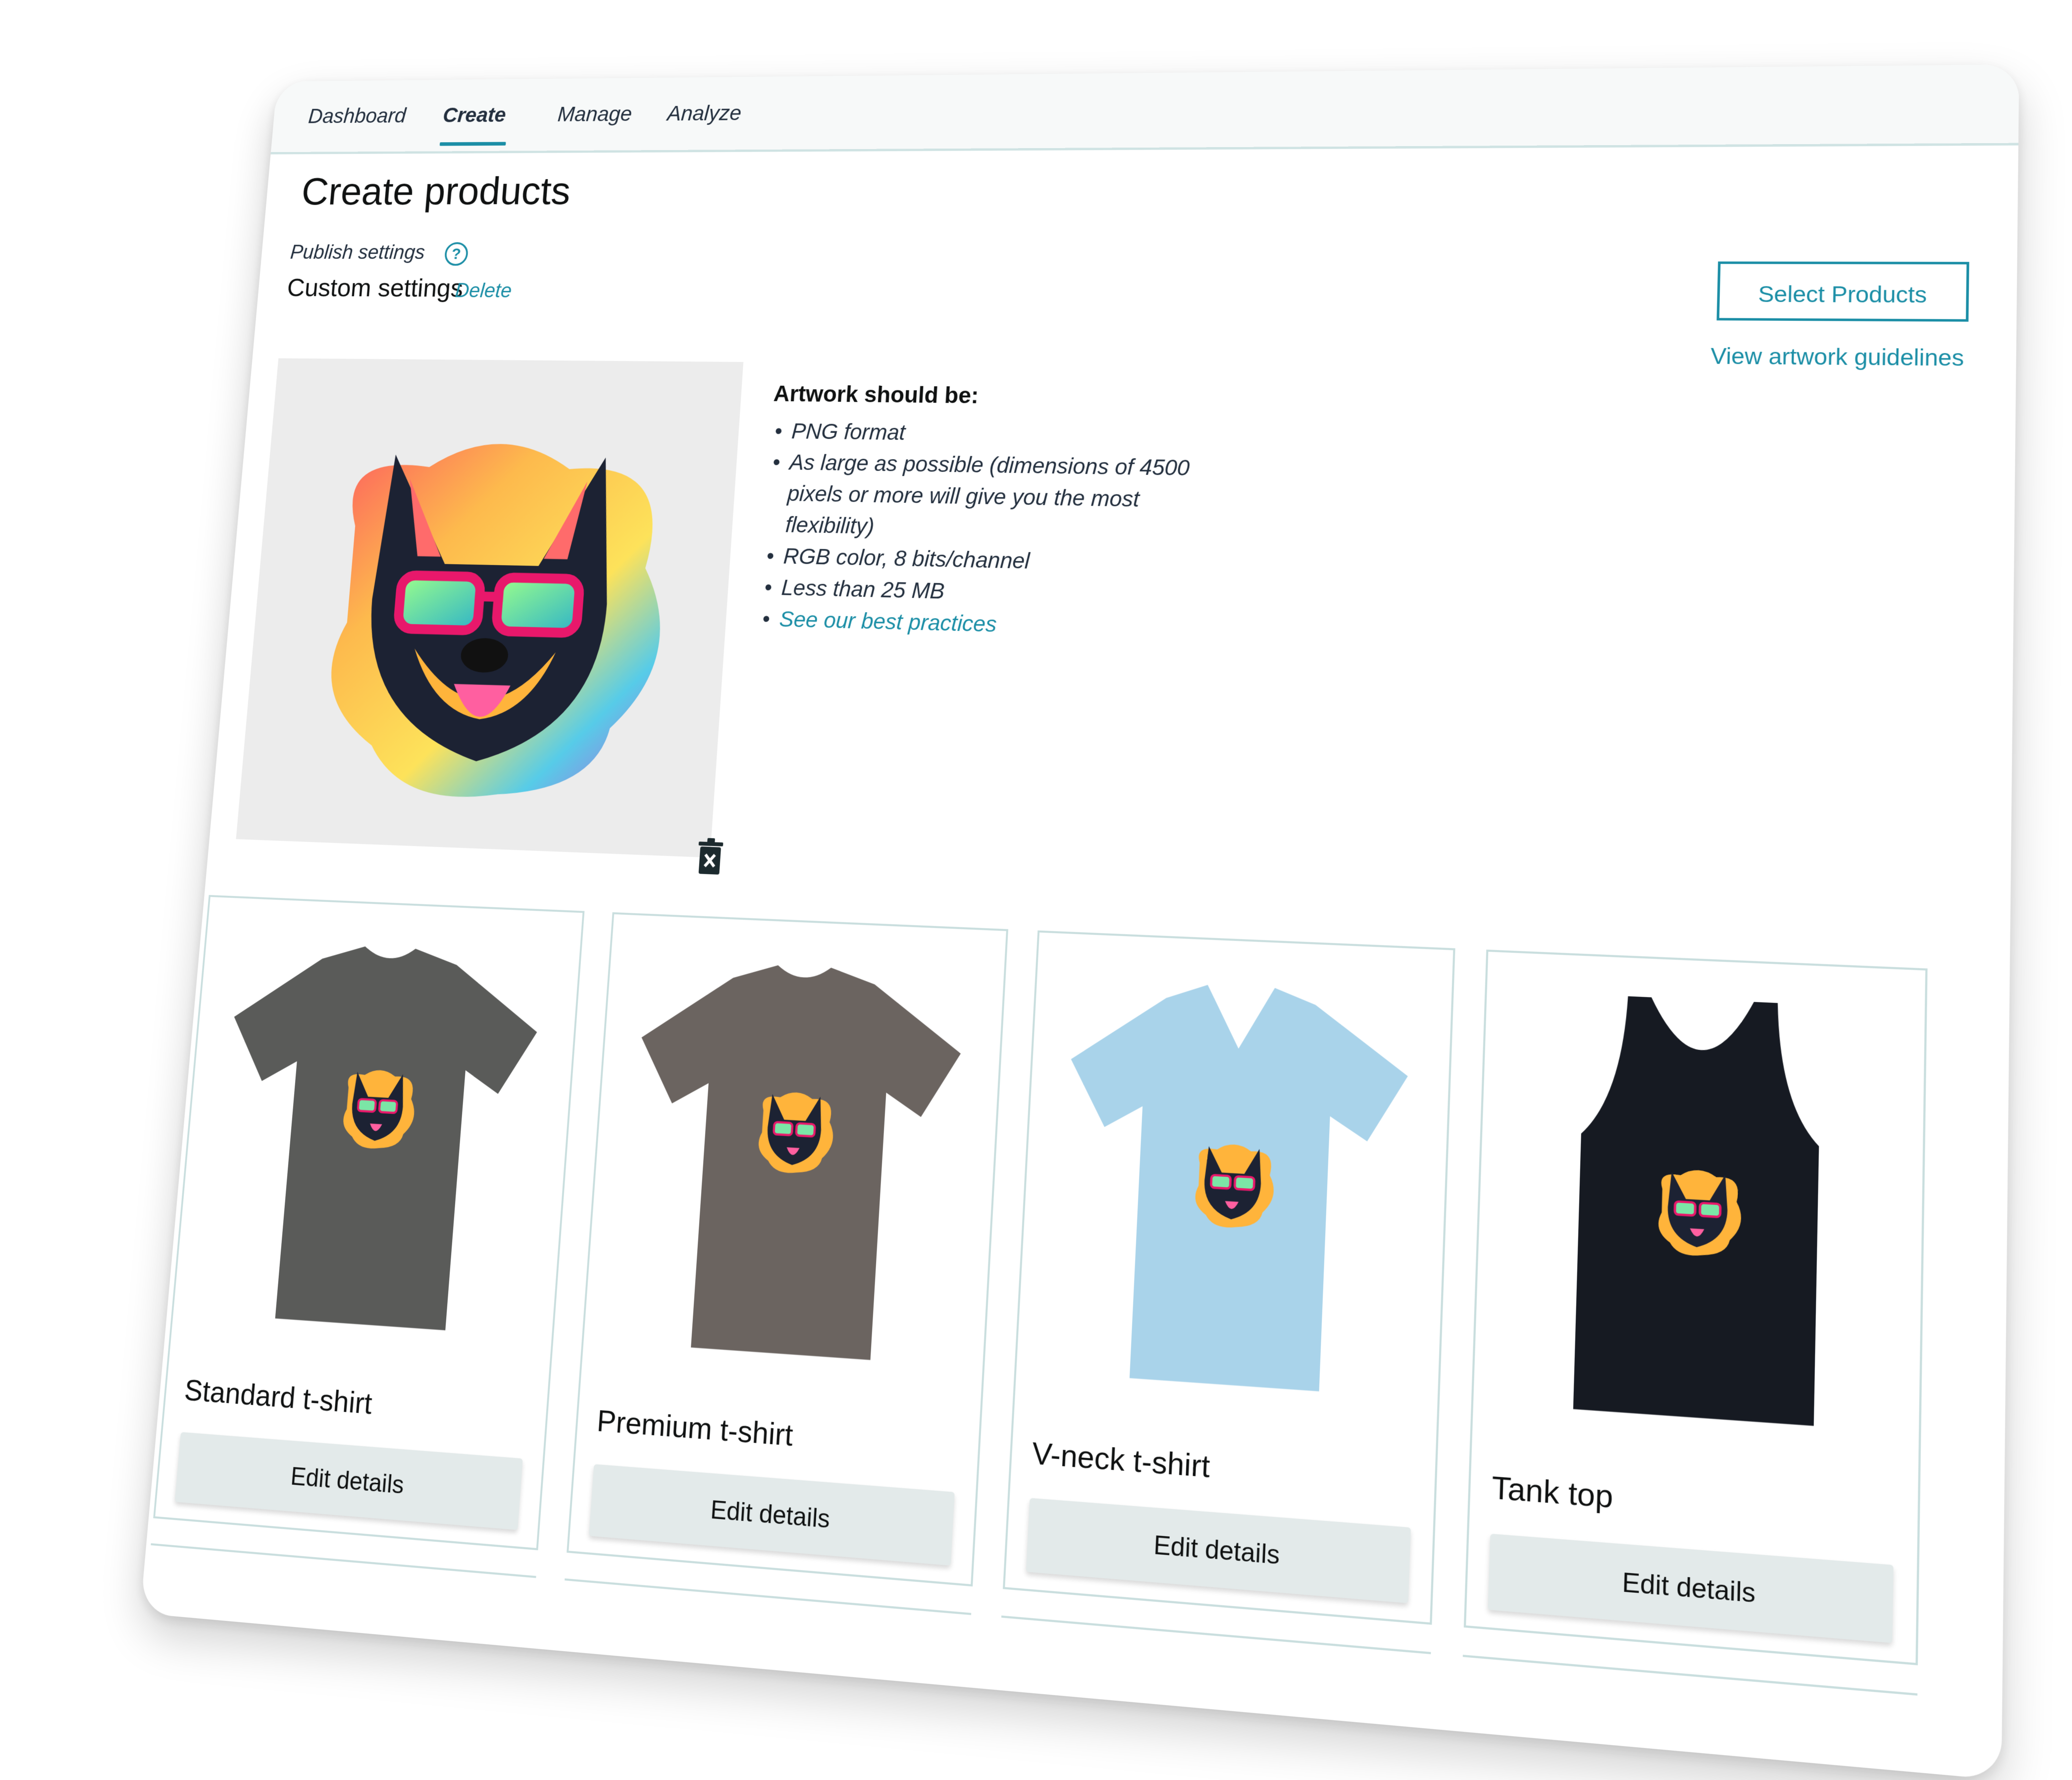  Describe the element at coordinates (278, 1397) in the screenshot. I see `product-name: Standard t-shirt` at that location.